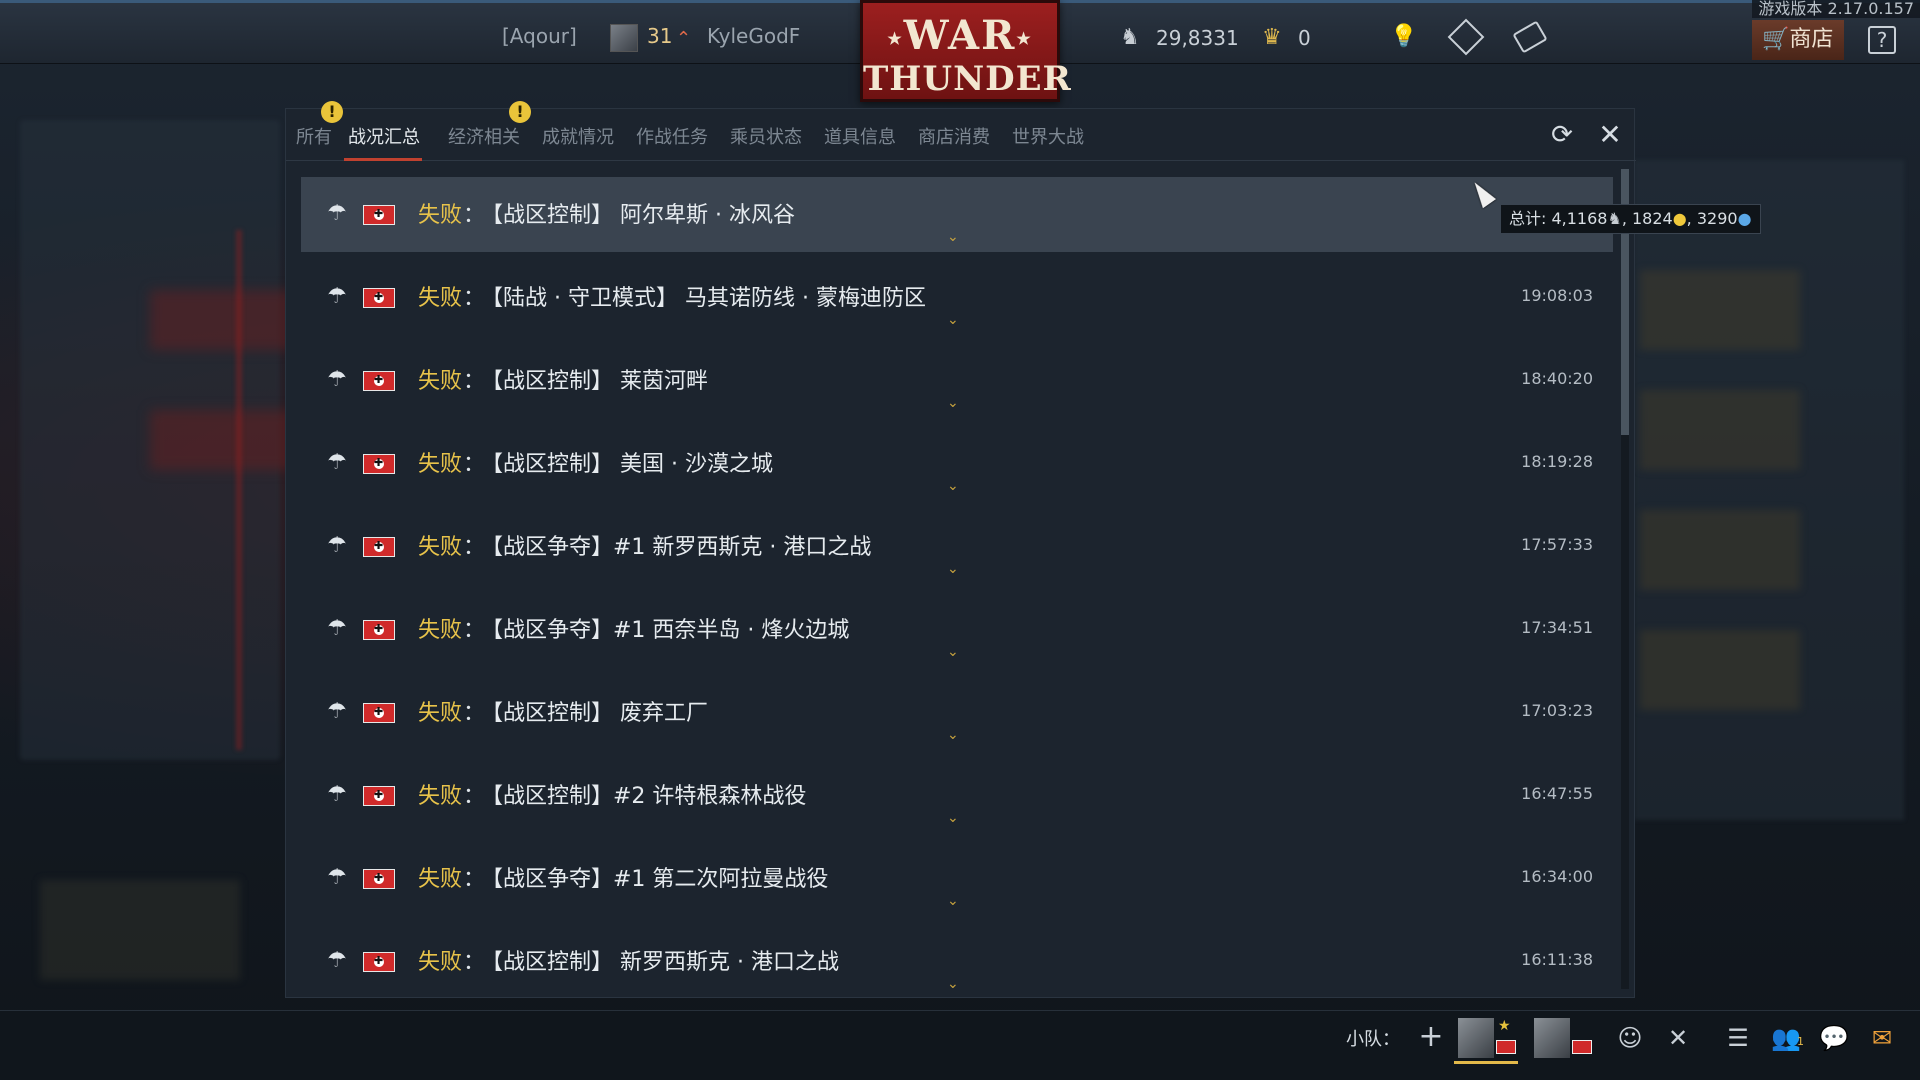 This screenshot has height=1080, width=1920. Describe the element at coordinates (1769, 490) in the screenshot. I see `background-right-panel` at that location.